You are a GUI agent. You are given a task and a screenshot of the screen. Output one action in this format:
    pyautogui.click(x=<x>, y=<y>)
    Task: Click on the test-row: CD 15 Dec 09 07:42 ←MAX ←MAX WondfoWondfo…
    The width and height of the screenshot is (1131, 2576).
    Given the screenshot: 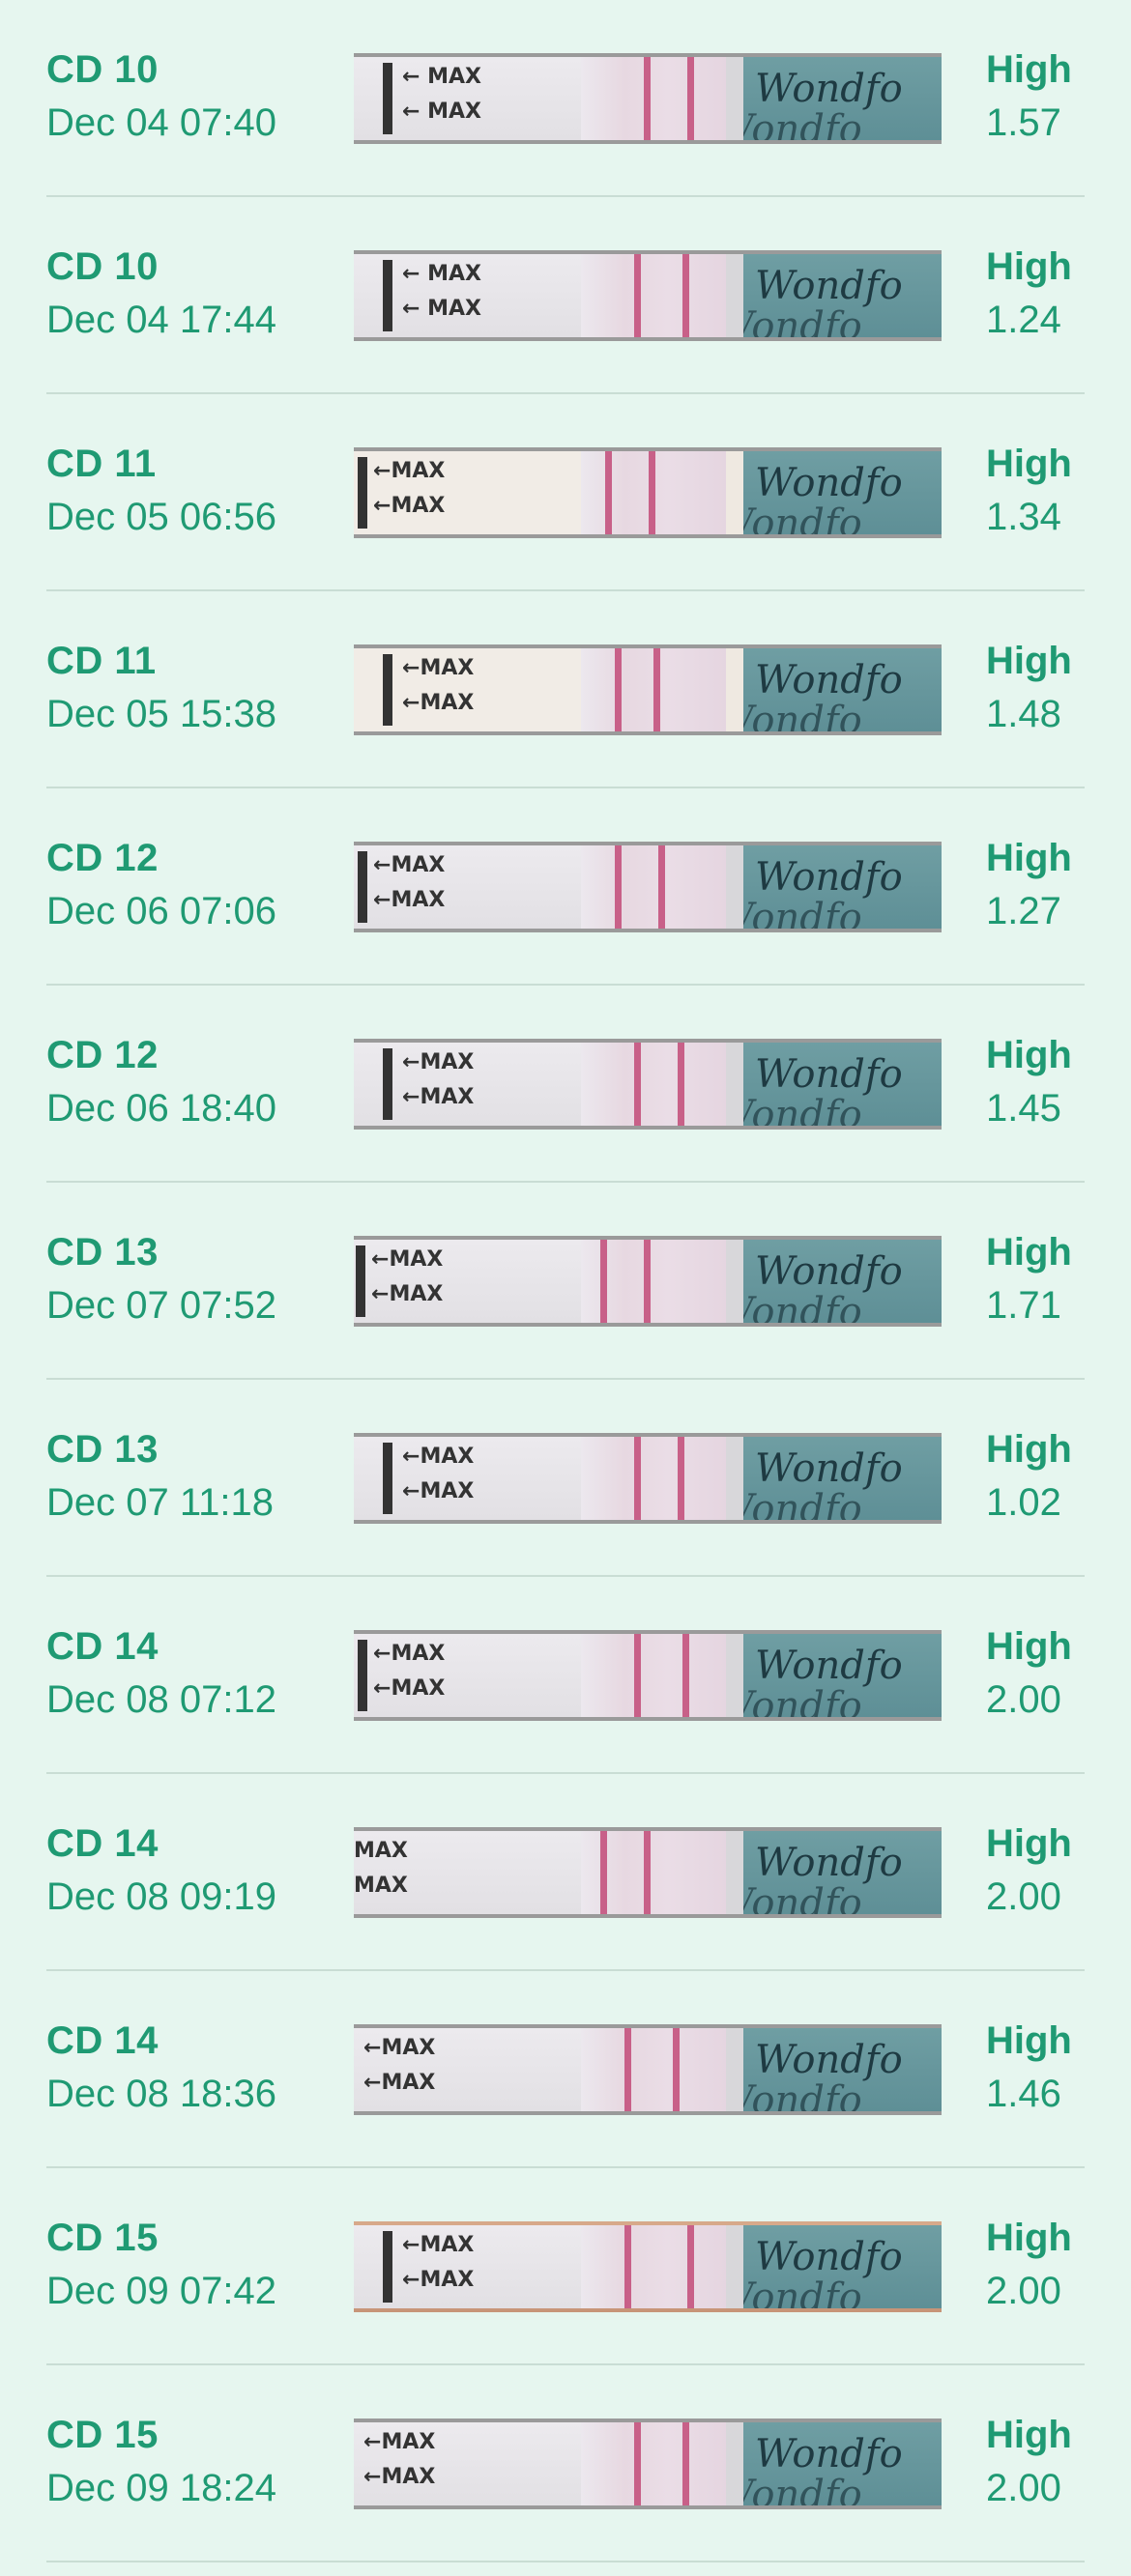 What is the action you would take?
    pyautogui.click(x=565, y=2266)
    